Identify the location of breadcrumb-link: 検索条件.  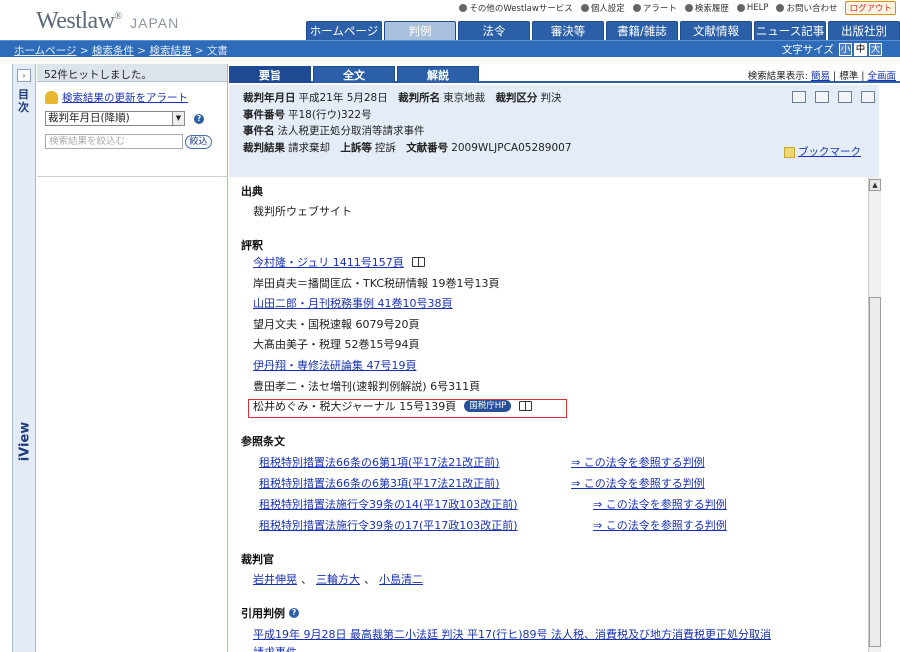
(113, 51).